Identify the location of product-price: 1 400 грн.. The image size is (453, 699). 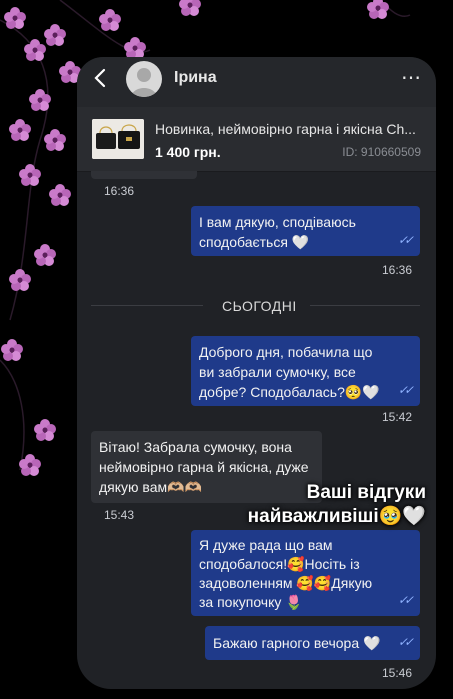
(188, 152).